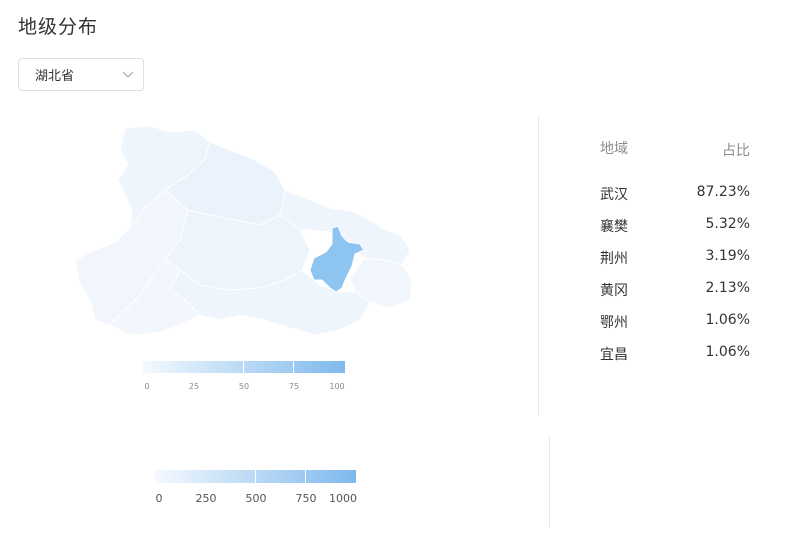  Describe the element at coordinates (244, 386) in the screenshot. I see `map-legend-label: 50` at that location.